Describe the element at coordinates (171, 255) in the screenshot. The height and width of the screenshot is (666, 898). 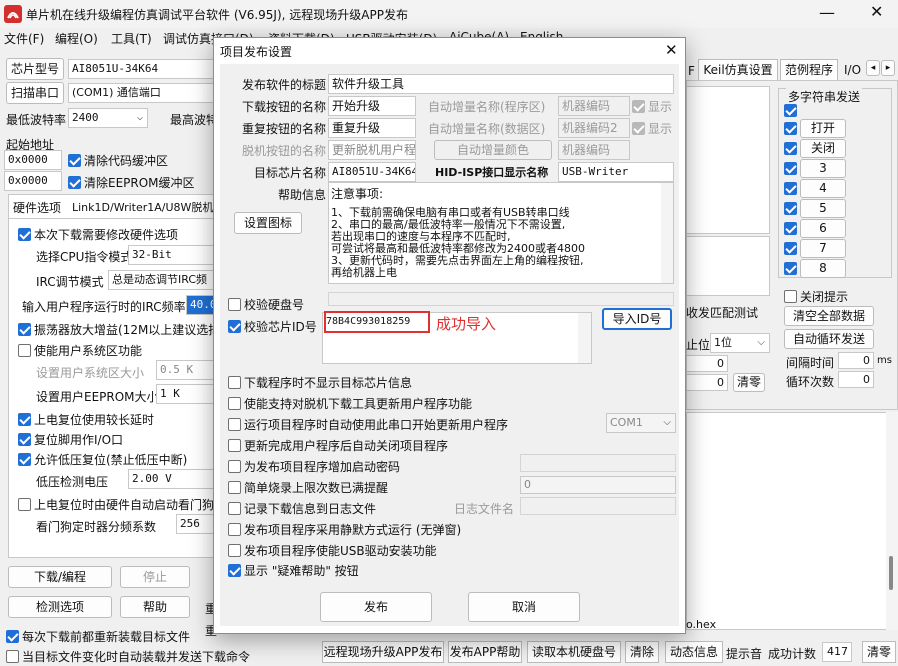
I see `cpu-mode-select: 32-Bit` at that location.